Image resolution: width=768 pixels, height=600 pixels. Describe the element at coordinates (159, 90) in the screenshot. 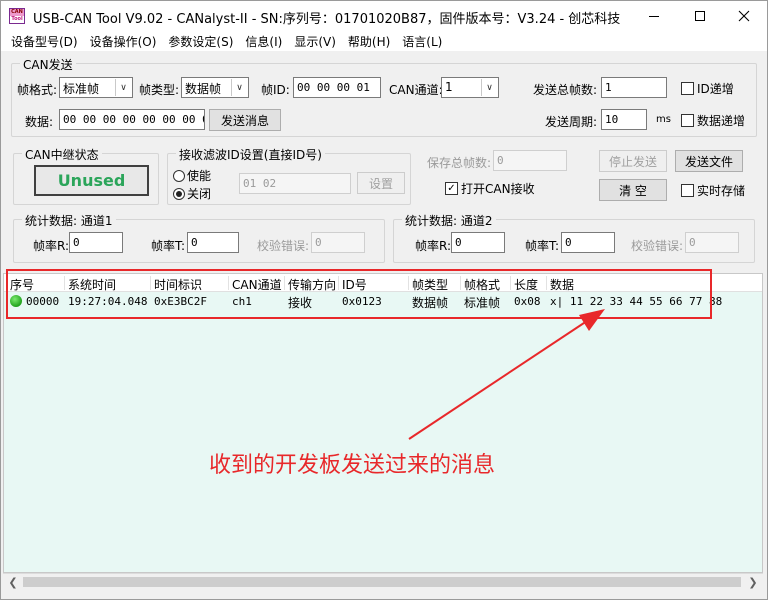

I see `frame-type-label: 帧类型:` at that location.